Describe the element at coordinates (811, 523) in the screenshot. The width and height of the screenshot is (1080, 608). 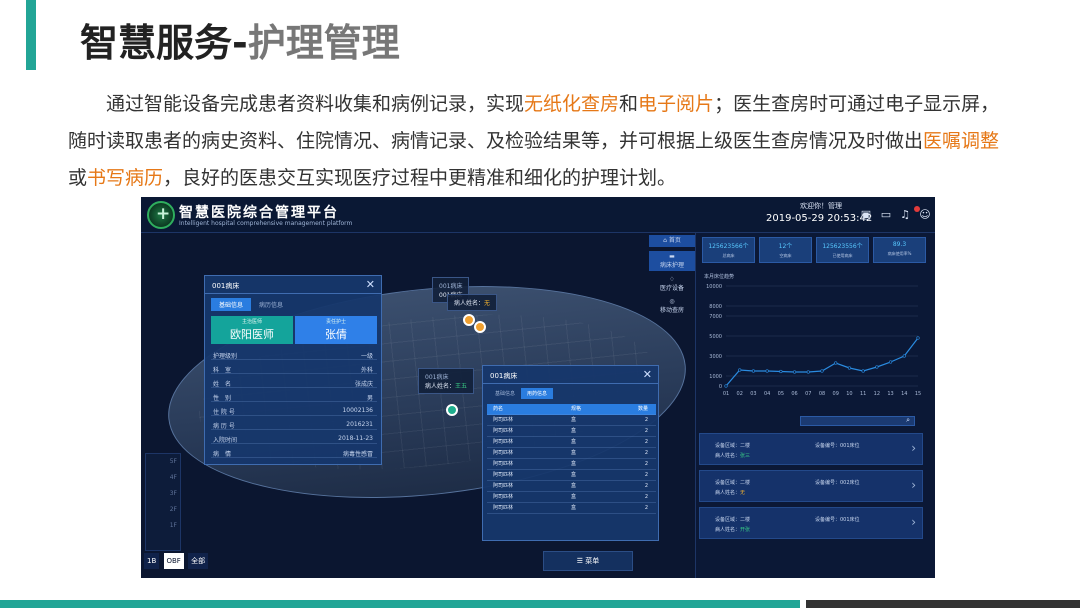
I see `device-card: 设备区域：二楼 设备编号：001床位 病人姓名：开张 ›` at that location.